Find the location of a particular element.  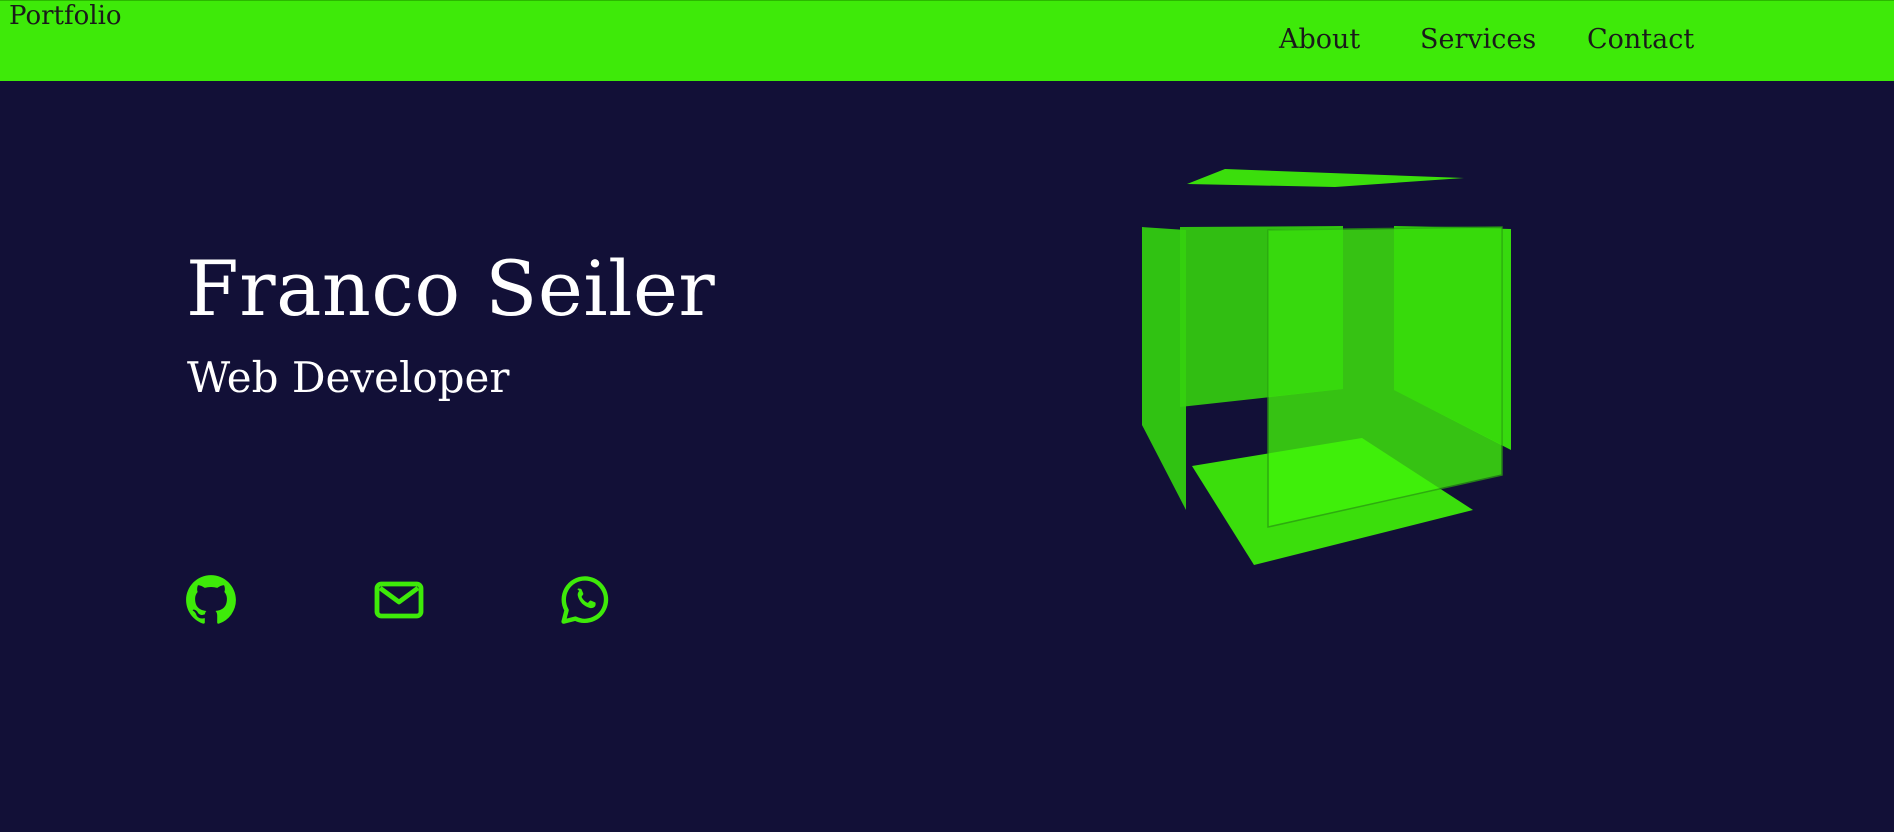

cube-top-face is located at coordinates (1325, 178).